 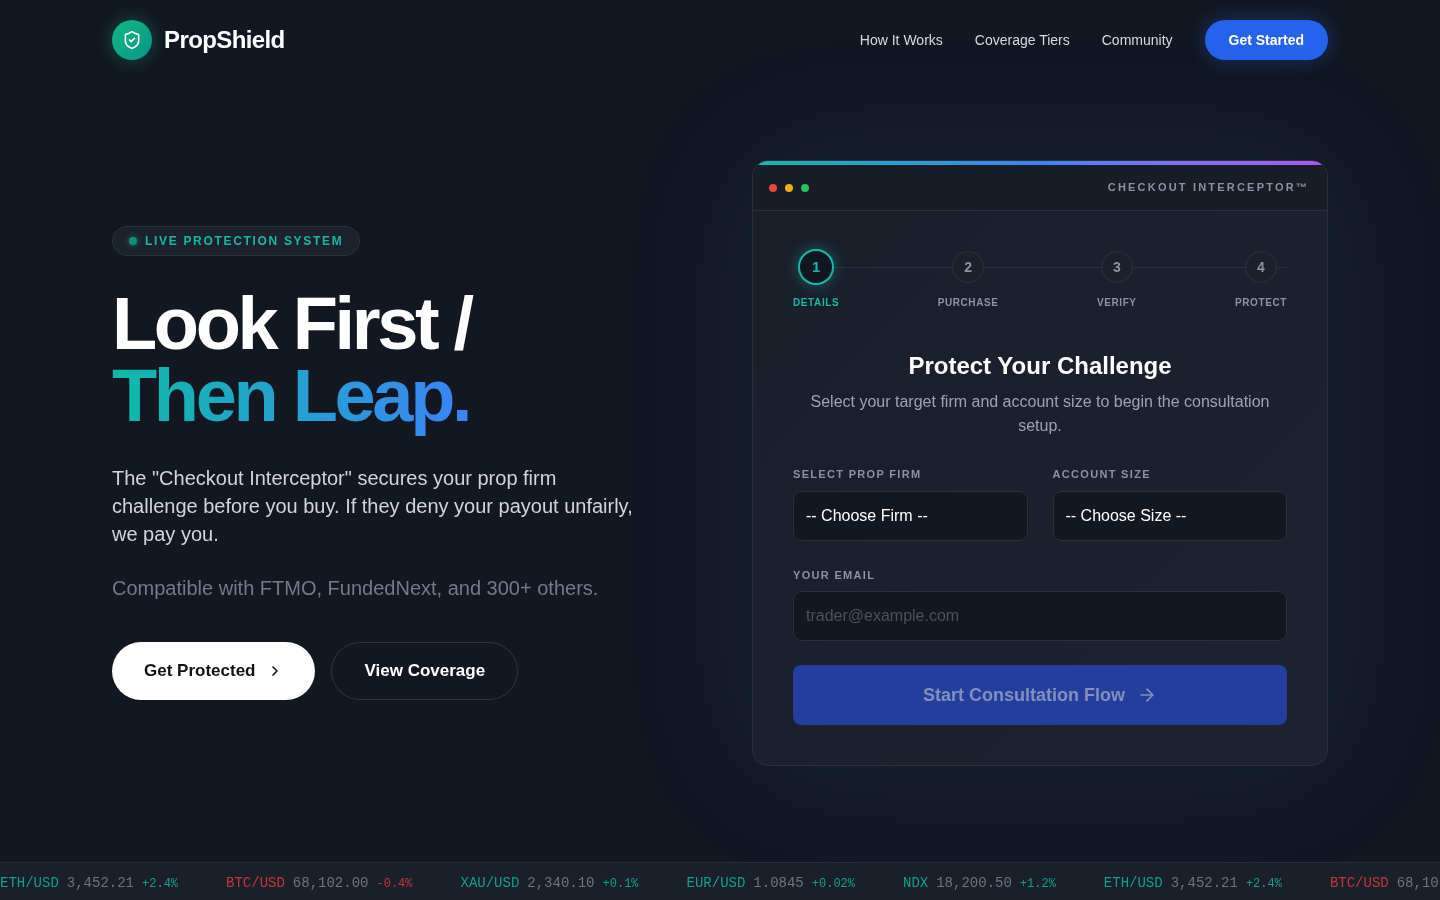 What do you see at coordinates (224, 40) in the screenshot?
I see `brand-name: PropShield` at bounding box center [224, 40].